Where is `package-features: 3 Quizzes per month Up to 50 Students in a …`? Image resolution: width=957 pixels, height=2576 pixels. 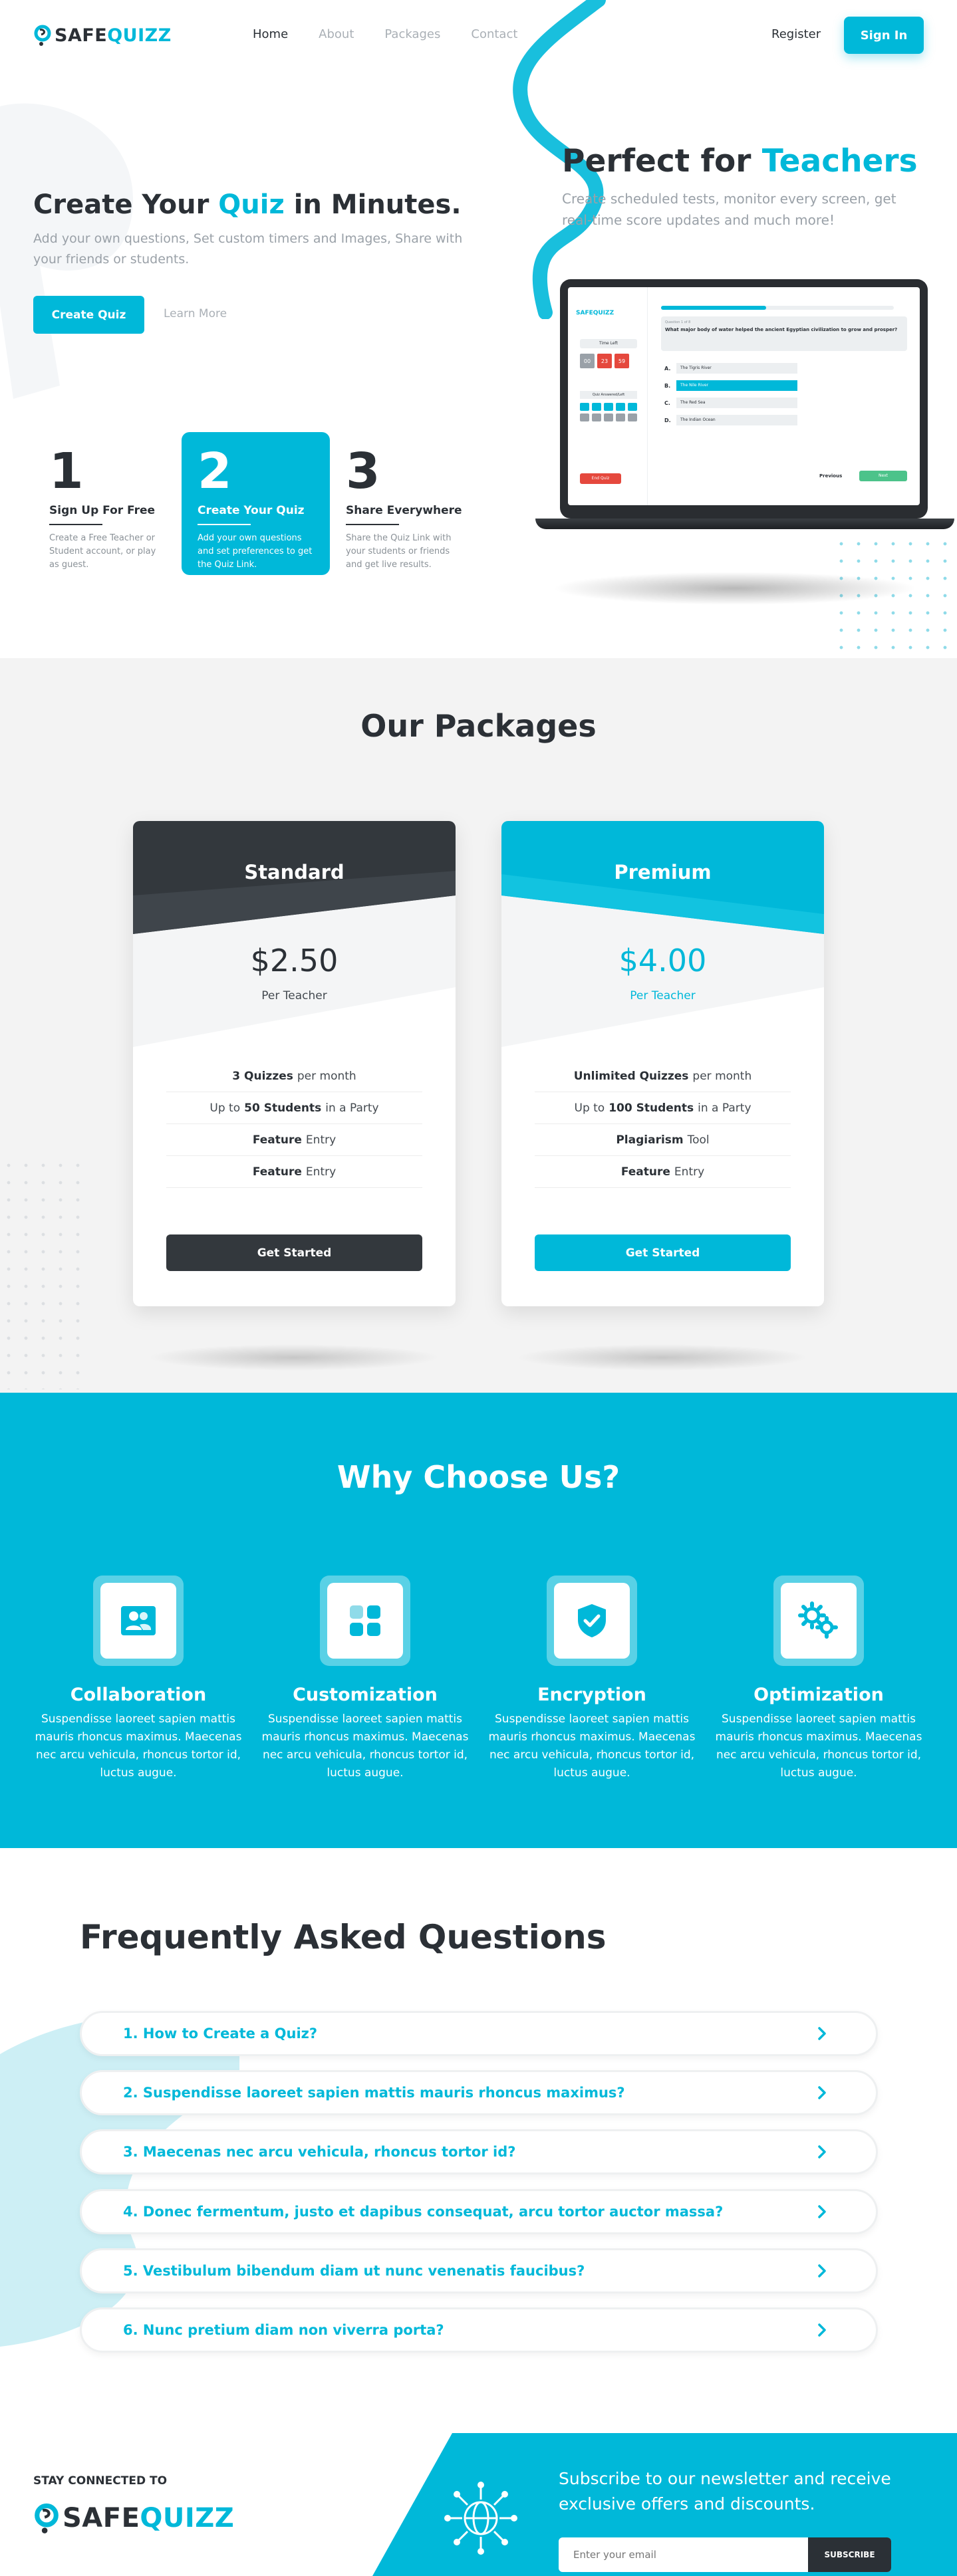 package-features: 3 Quizzes per month Up to 50 Students in a … is located at coordinates (294, 1124).